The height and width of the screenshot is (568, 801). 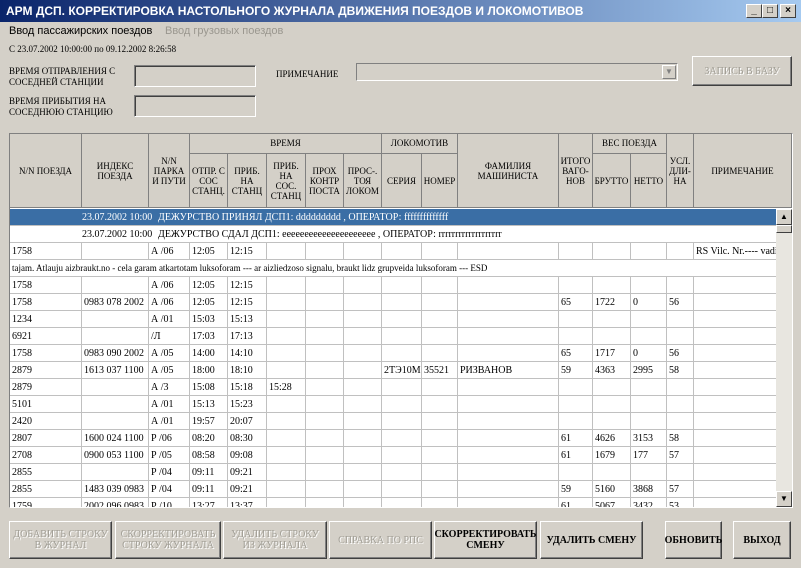 I want to click on table-row: 2420 А /01 19:57 20:07, so click(x=401, y=421).